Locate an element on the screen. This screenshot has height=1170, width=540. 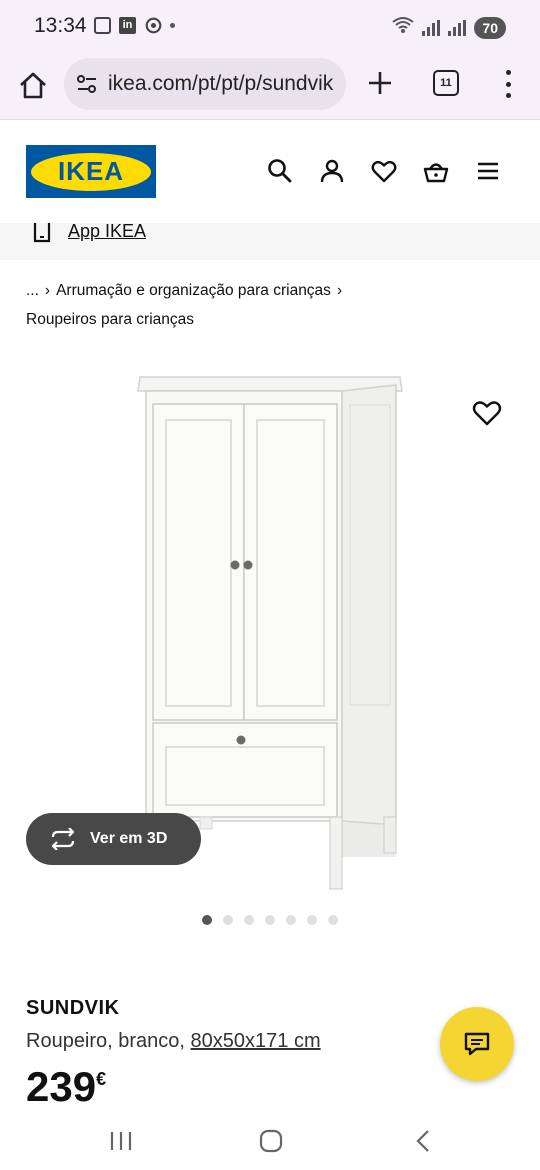
plus-icon is located at coordinates (380, 83).